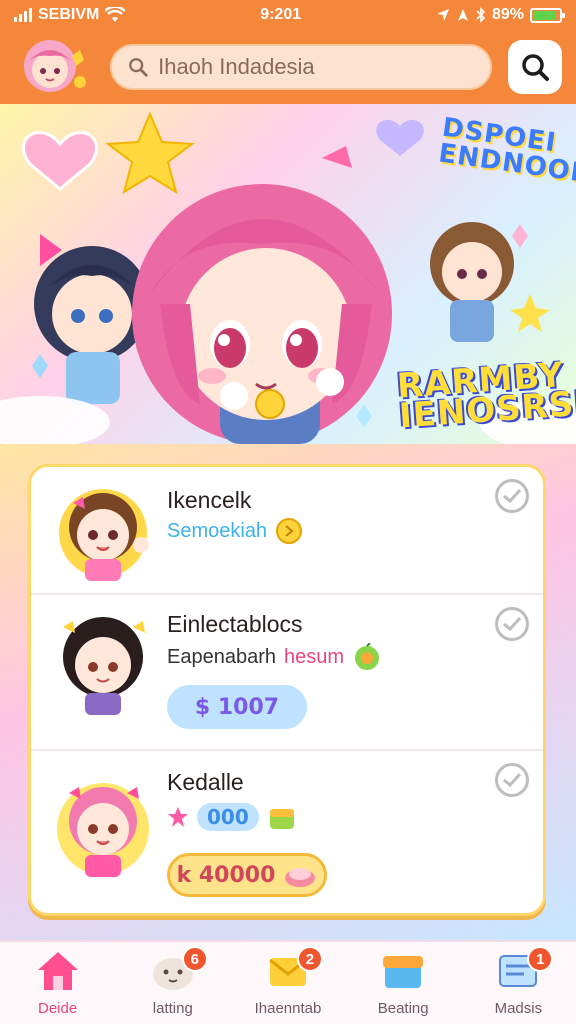 The image size is (576, 1024). Describe the element at coordinates (228, 817) in the screenshot. I see `count-label: 000` at that location.